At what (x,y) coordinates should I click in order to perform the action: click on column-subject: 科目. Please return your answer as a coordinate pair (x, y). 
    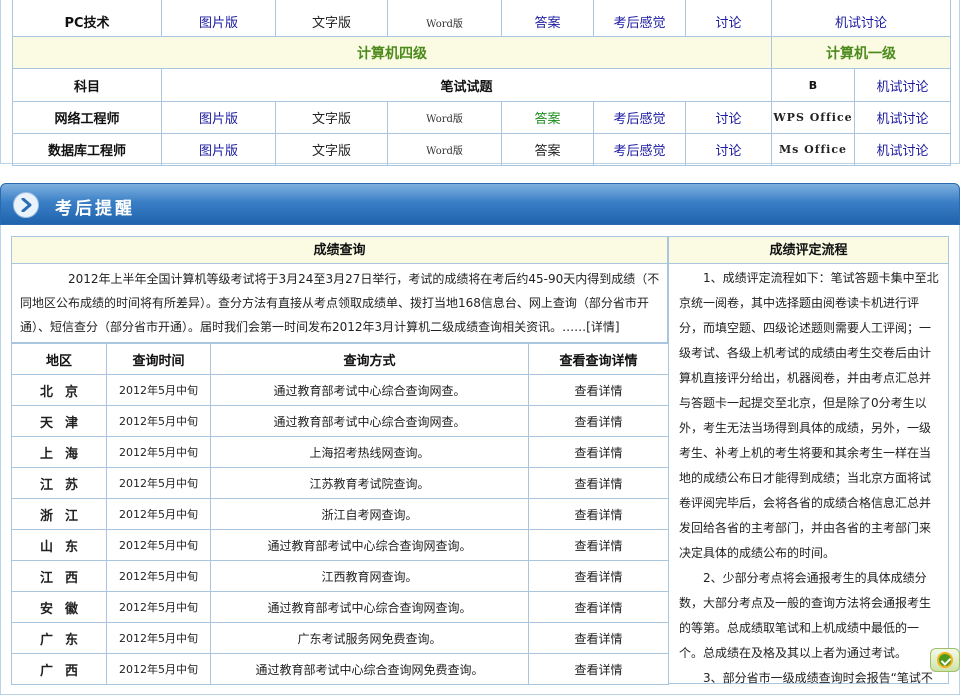
    Looking at the image, I should click on (87, 85).